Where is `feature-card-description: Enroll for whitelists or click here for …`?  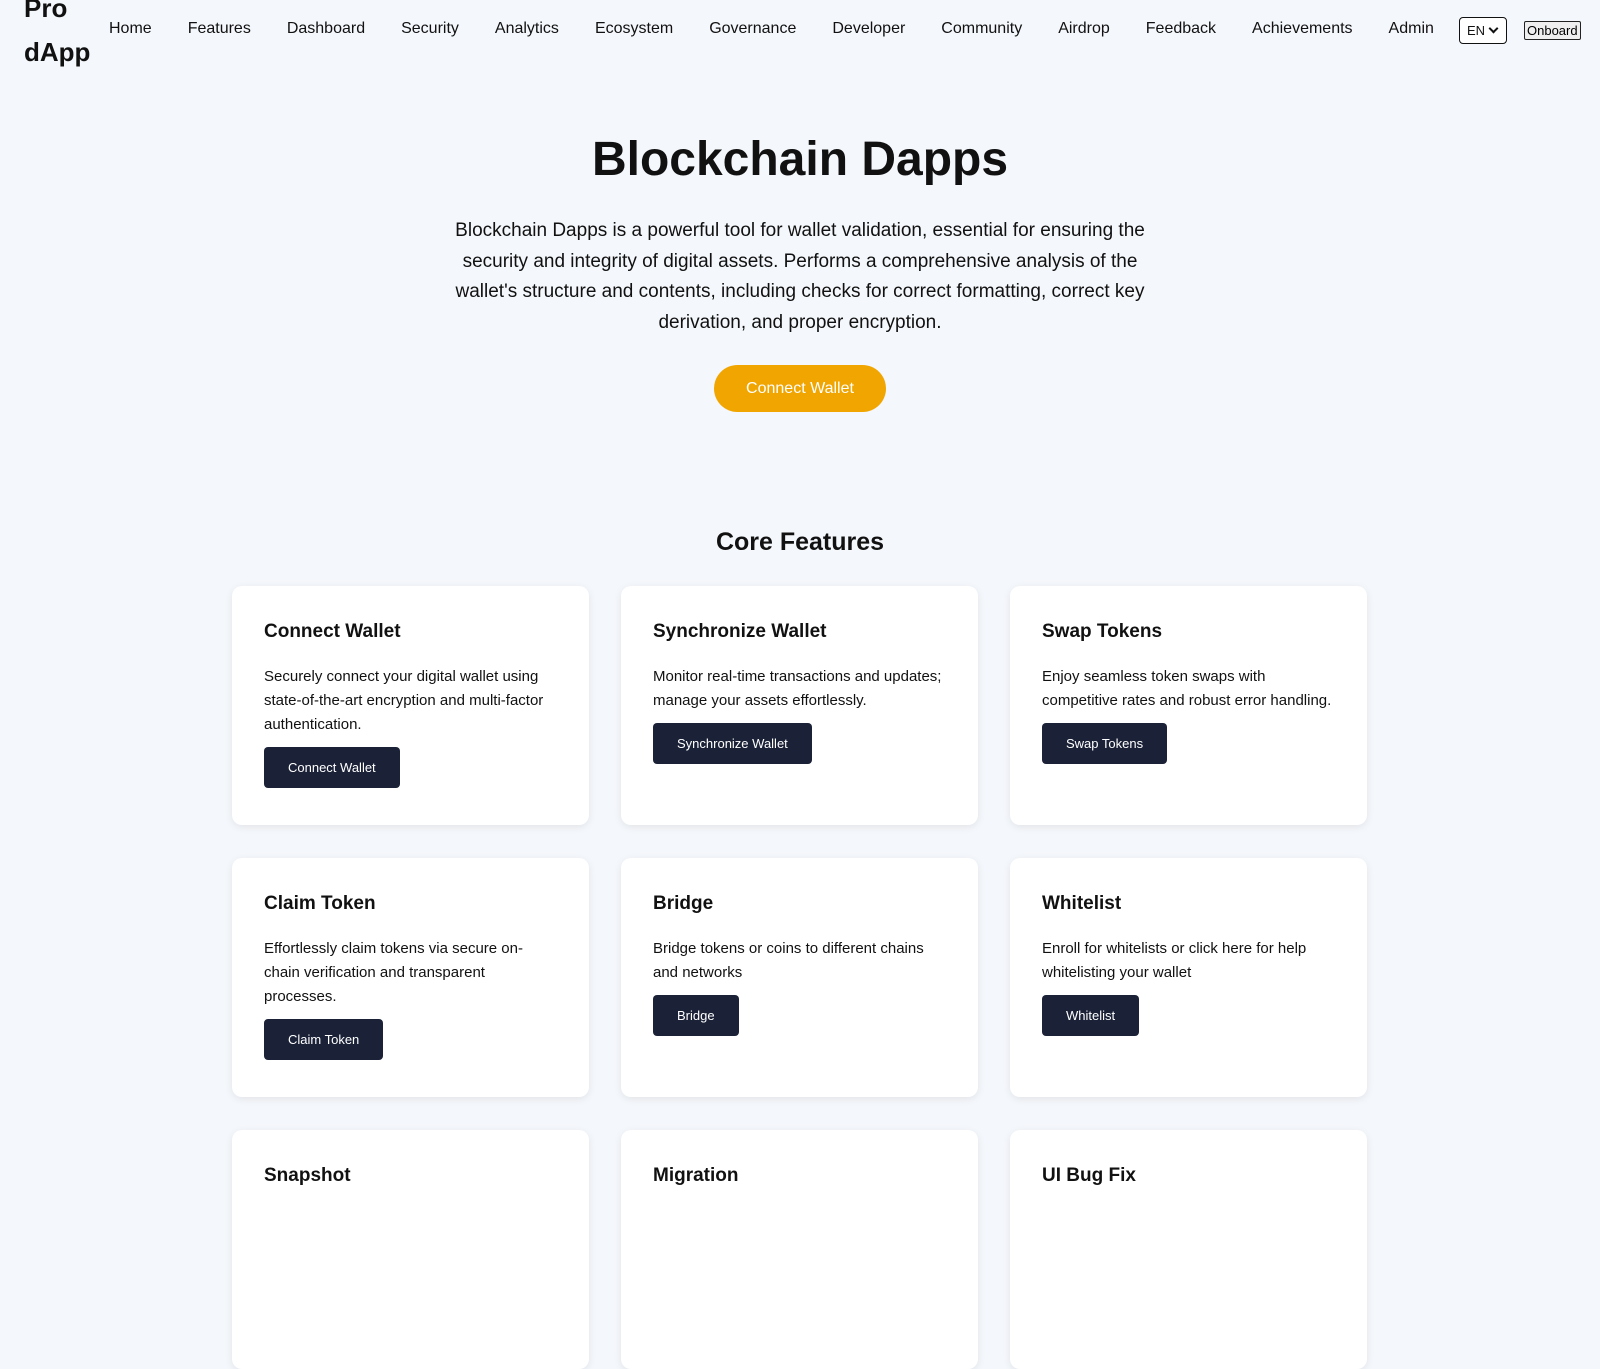
feature-card-description: Enroll for whitelists or click here for … is located at coordinates (1174, 960).